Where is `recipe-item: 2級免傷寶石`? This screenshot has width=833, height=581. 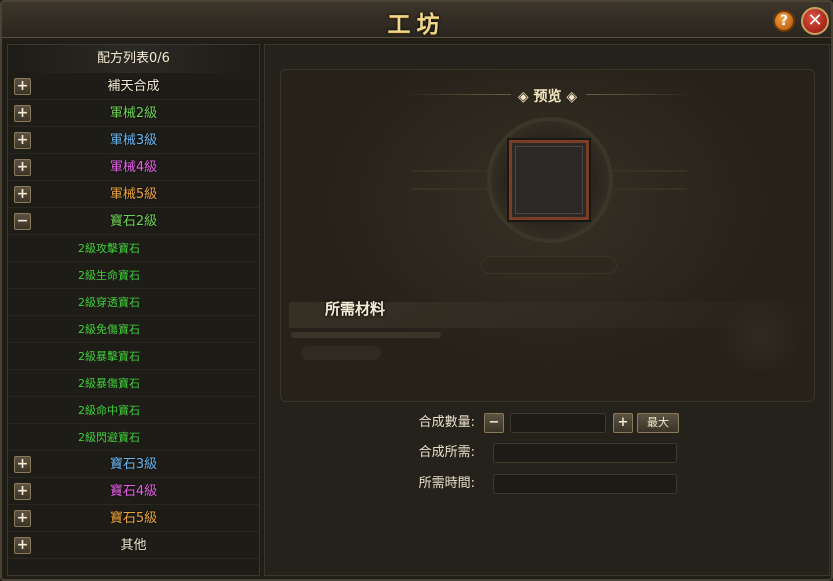 recipe-item: 2級免傷寶石 is located at coordinates (133, 329).